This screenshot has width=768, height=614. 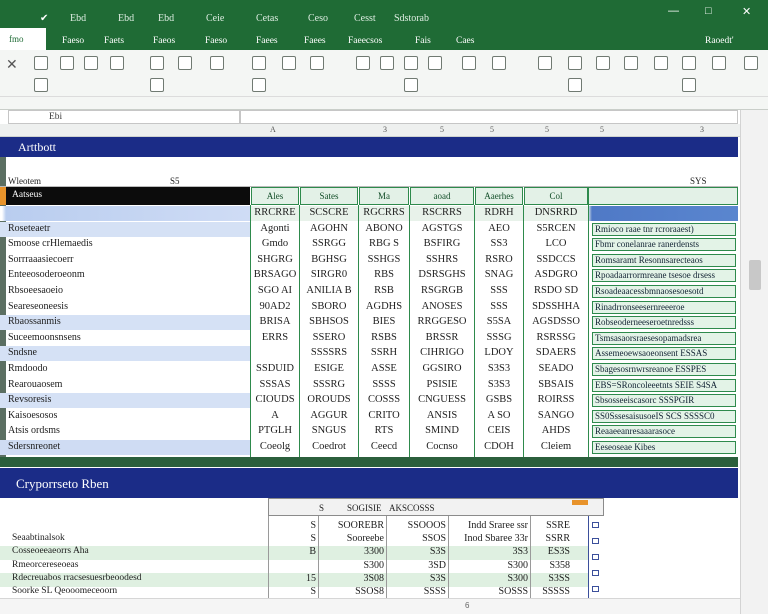 I want to click on table-cell: ASSE, so click(x=384, y=370).